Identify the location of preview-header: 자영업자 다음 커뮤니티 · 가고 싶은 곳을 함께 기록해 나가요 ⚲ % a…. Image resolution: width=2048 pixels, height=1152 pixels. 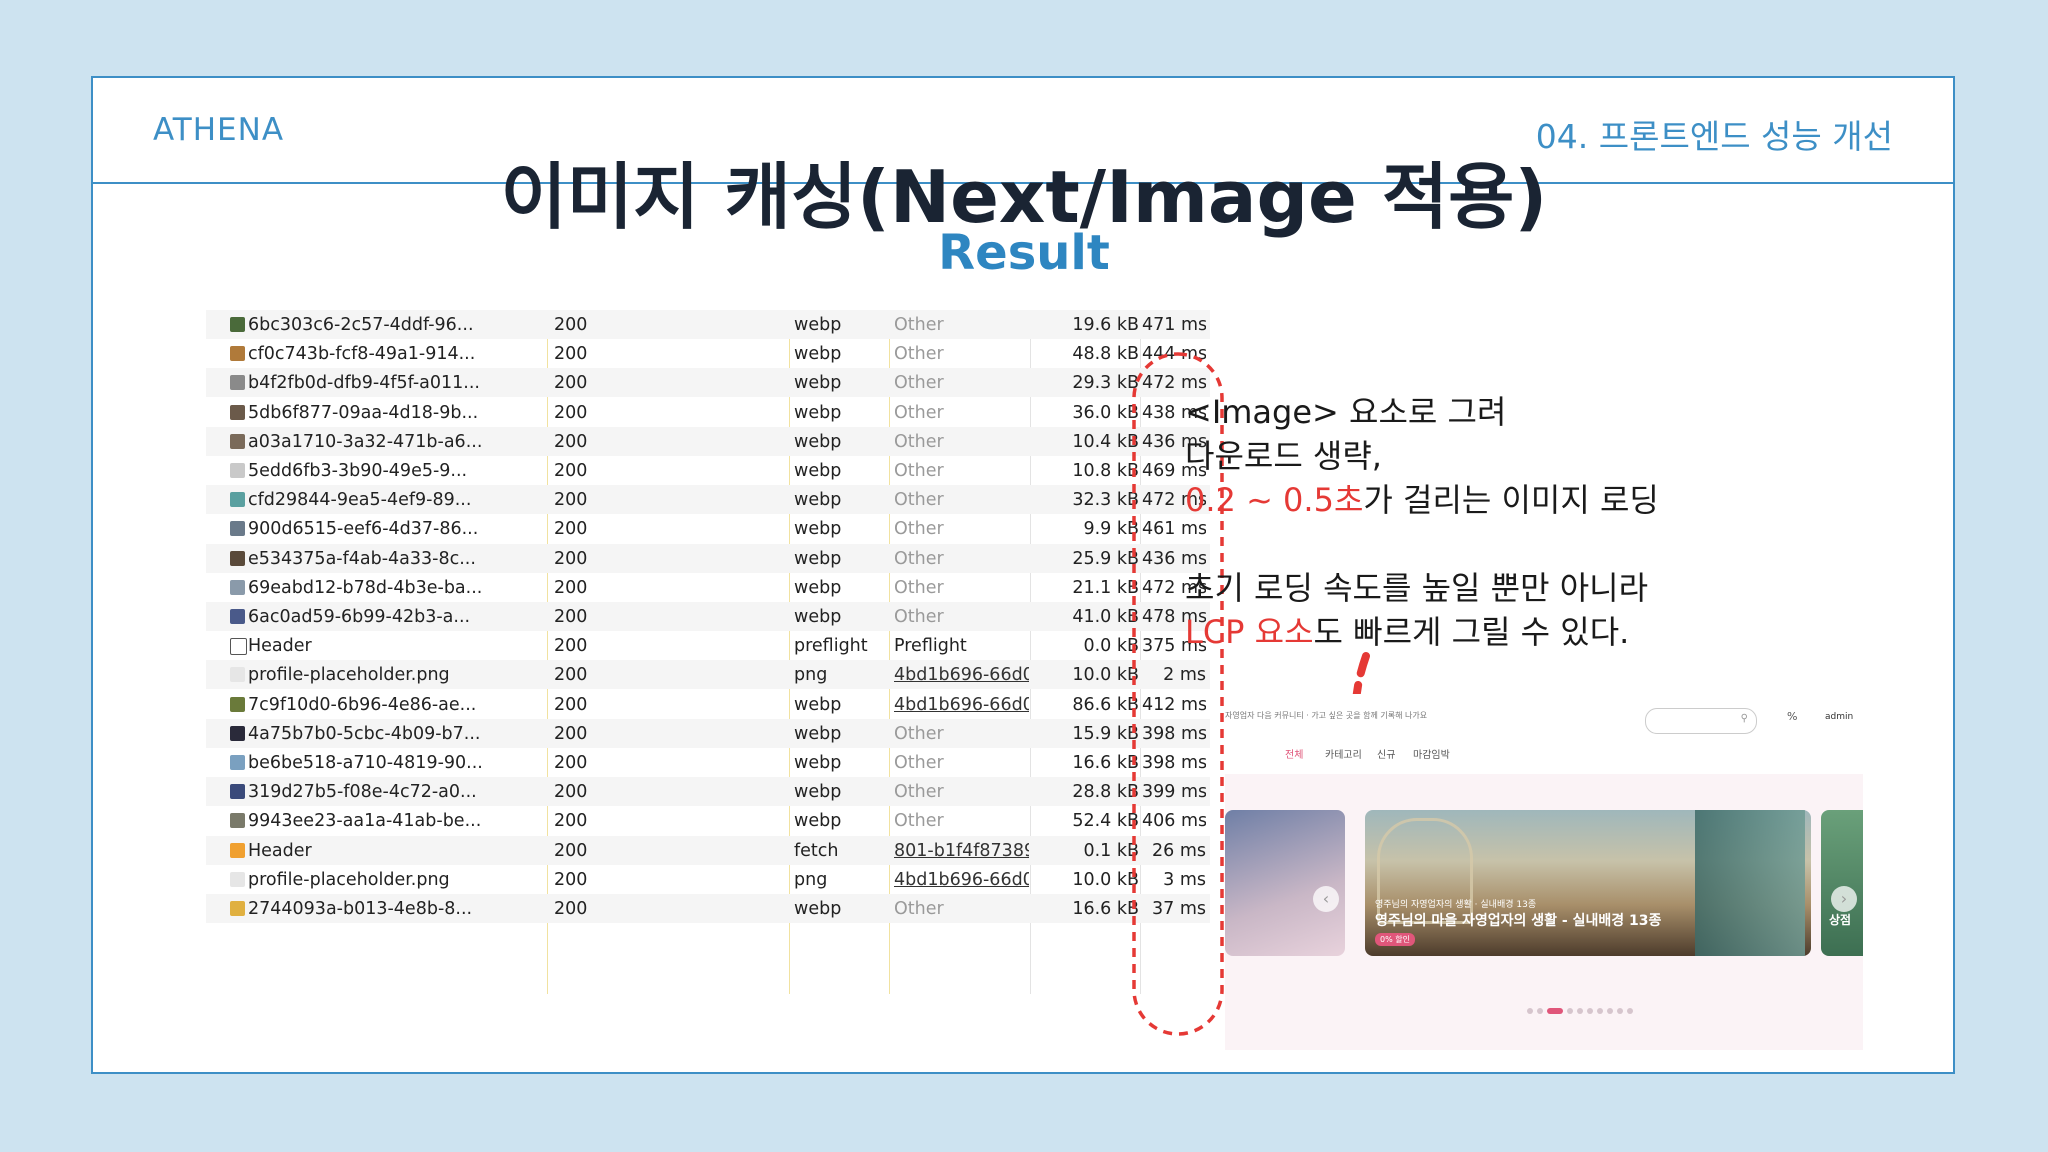
(1544, 734).